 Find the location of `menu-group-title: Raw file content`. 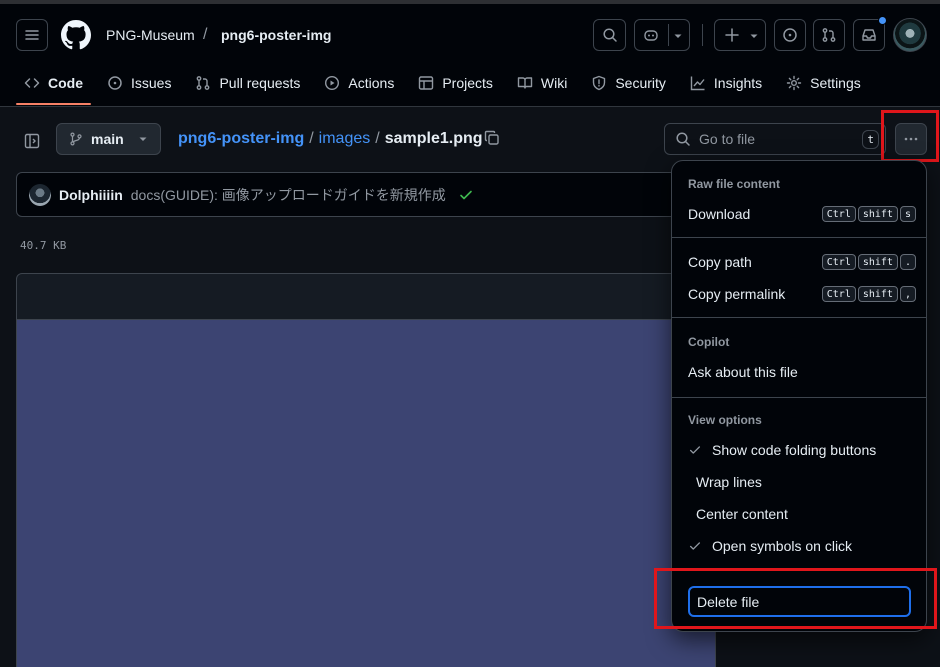

menu-group-title: Raw file content is located at coordinates (734, 184).